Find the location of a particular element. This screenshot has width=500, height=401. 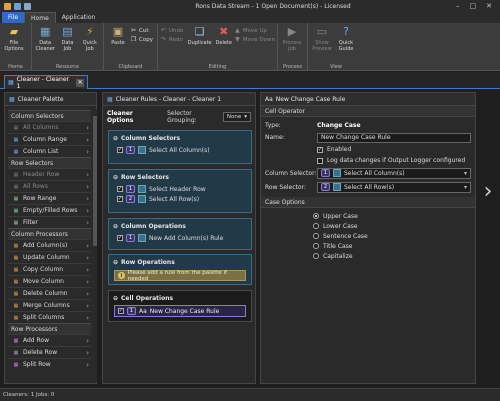

palette-item-label: Add Column(s) is located at coordinates (45, 245).